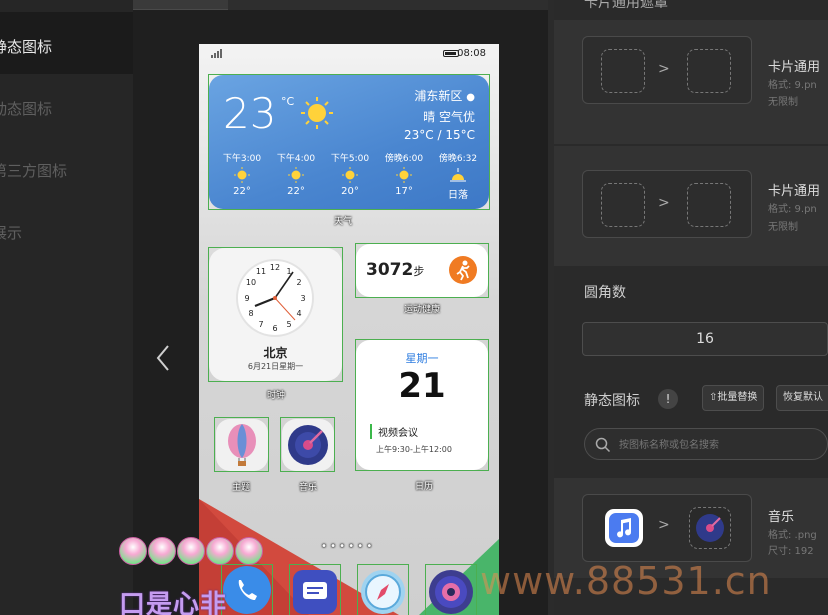 This screenshot has height=615, width=828. Describe the element at coordinates (247, 590) in the screenshot. I see `phone-app-icon` at that location.